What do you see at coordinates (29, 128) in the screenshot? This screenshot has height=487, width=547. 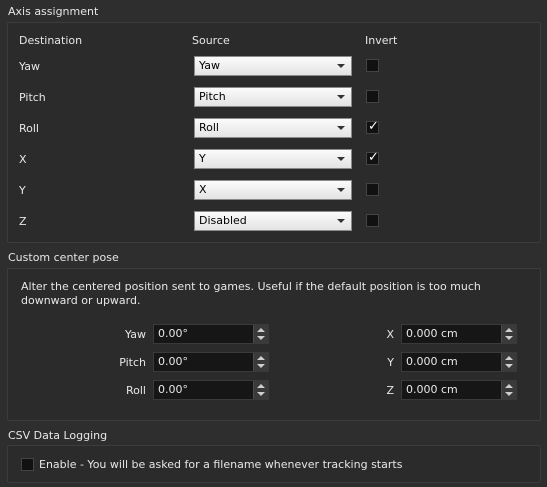 I see `destination-roll-label: Roll` at bounding box center [29, 128].